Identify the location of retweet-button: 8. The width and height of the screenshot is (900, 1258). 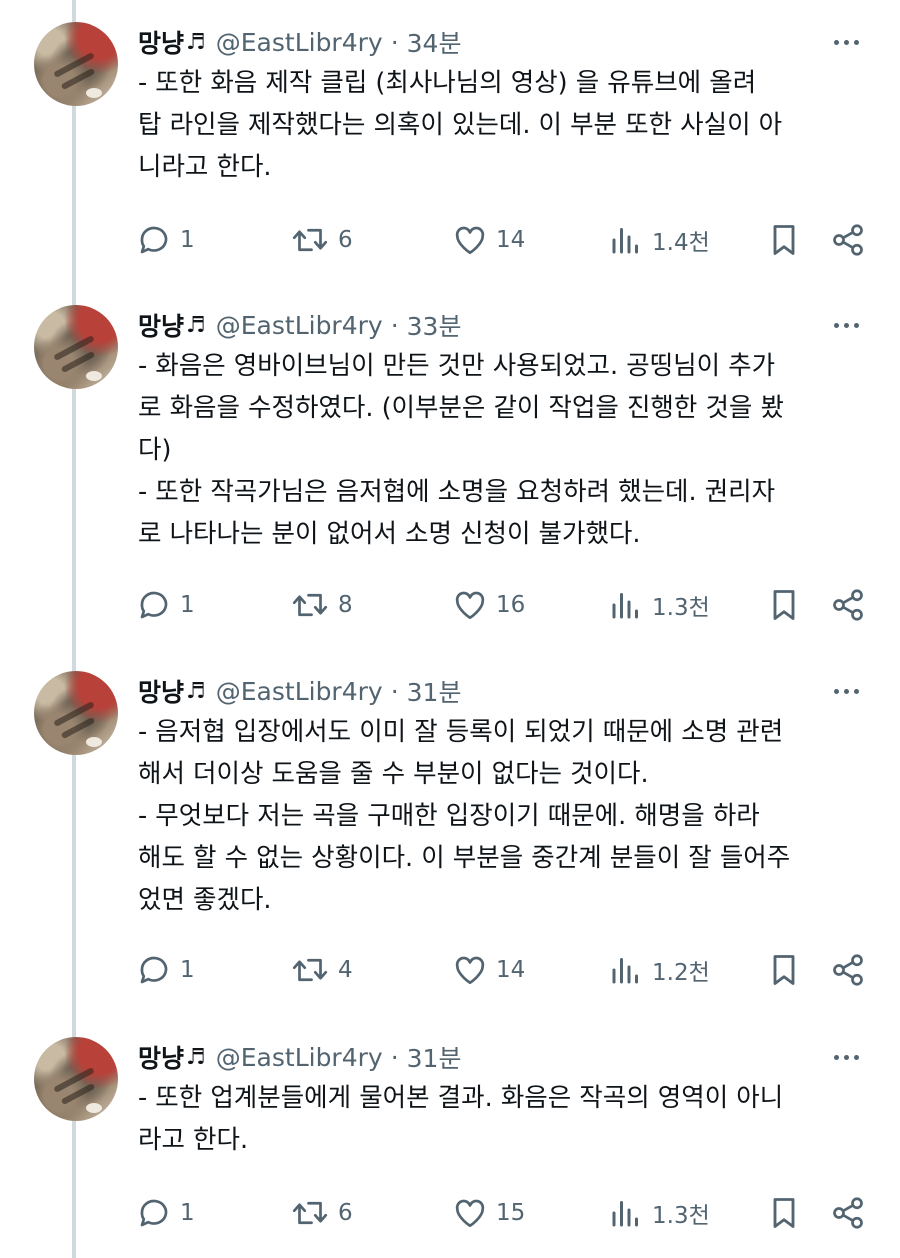
(321, 605).